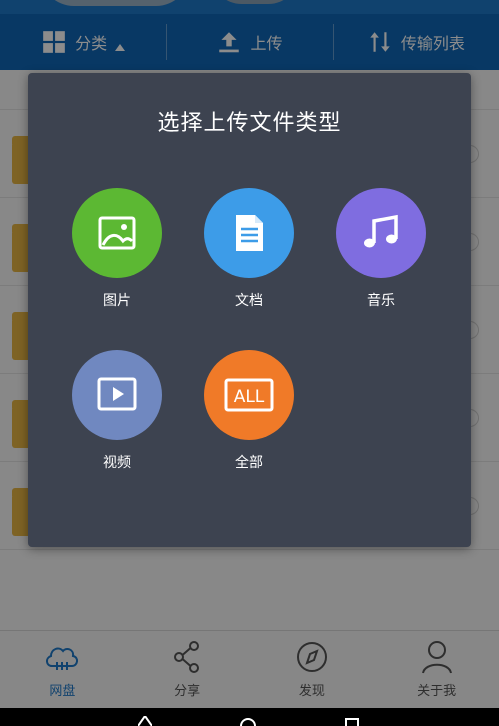 The width and height of the screenshot is (499, 726). I want to click on all-icon-text: ALL, so click(249, 397).